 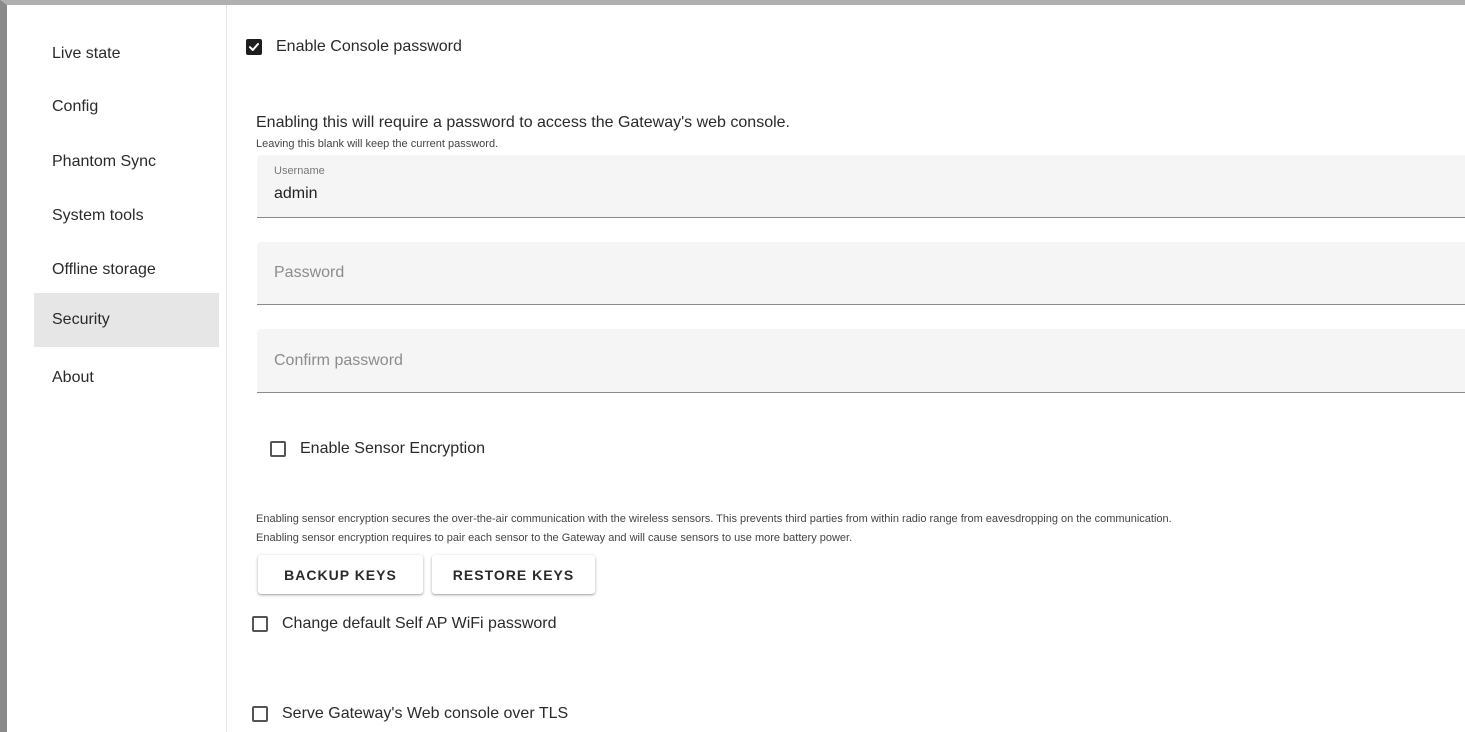 What do you see at coordinates (864, 360) in the screenshot?
I see `confirm-password-input` at bounding box center [864, 360].